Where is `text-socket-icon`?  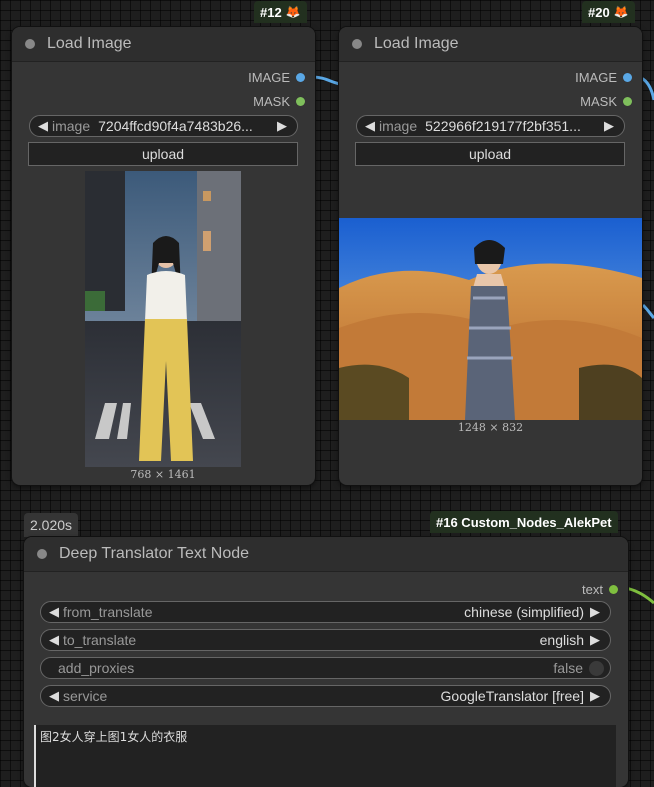
text-socket-icon is located at coordinates (613, 589).